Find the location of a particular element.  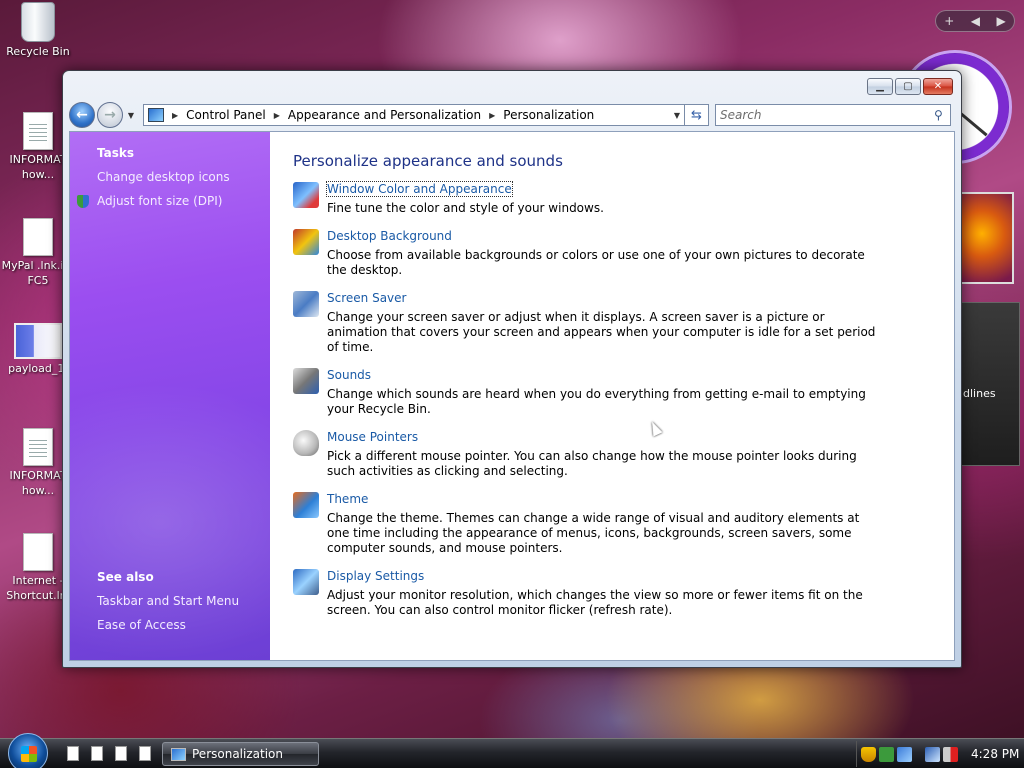

breadcrumb-control-panel: Control Panel is located at coordinates (226, 115).